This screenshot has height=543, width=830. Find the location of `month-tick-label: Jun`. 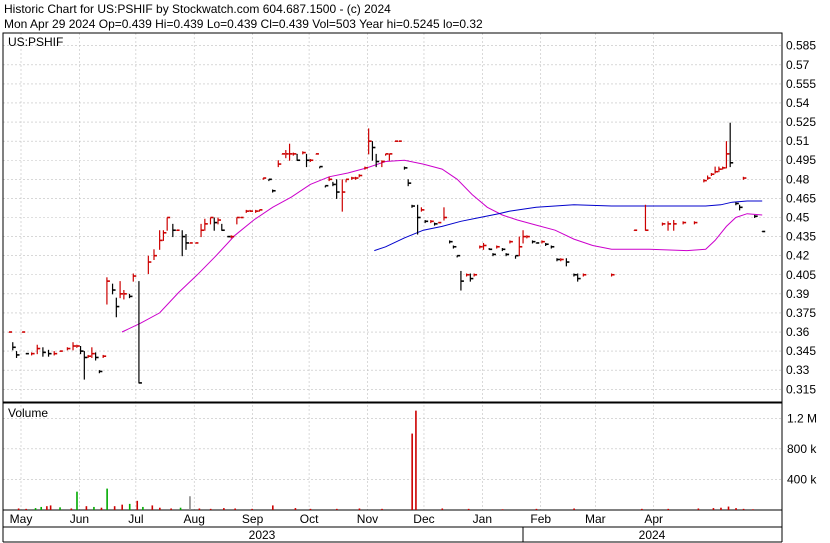

month-tick-label: Jun is located at coordinates (79, 519).